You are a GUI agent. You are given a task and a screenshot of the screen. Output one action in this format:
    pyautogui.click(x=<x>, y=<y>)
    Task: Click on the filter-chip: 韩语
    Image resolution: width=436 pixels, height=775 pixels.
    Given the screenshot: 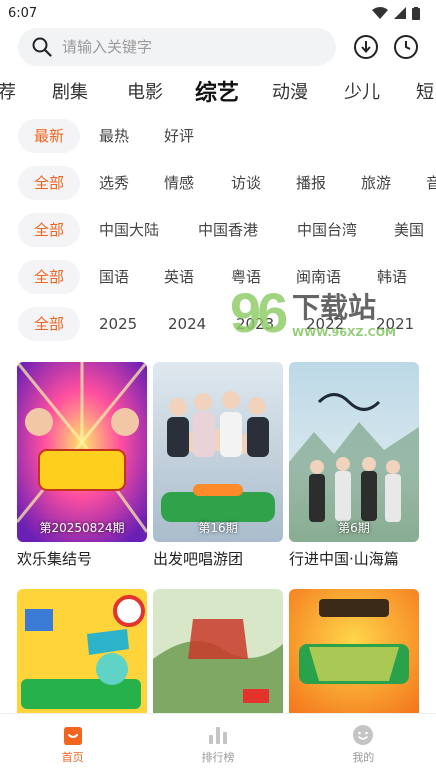 What is the action you would take?
    pyautogui.click(x=392, y=277)
    